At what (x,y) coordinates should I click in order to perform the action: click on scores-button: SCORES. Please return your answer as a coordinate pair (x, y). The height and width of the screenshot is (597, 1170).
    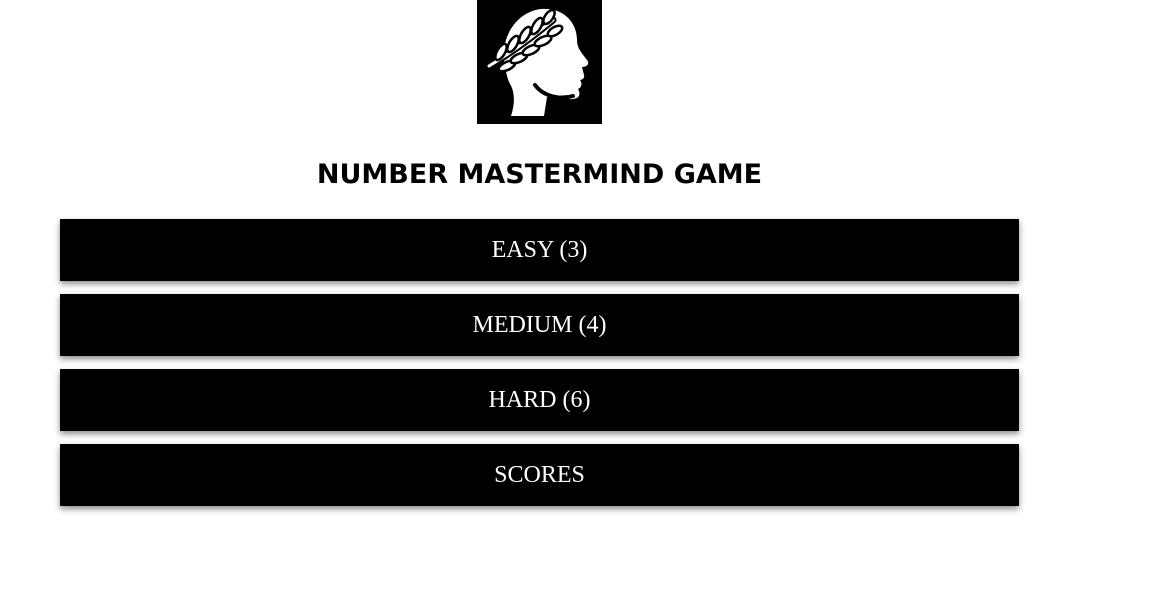
    Looking at the image, I should click on (539, 475).